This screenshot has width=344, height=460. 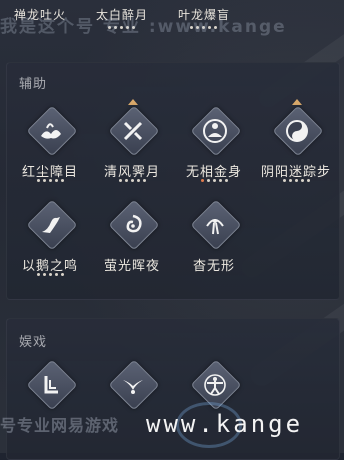 What do you see at coordinates (215, 225) in the screenshot?
I see `vanishing-figure-icon` at bounding box center [215, 225].